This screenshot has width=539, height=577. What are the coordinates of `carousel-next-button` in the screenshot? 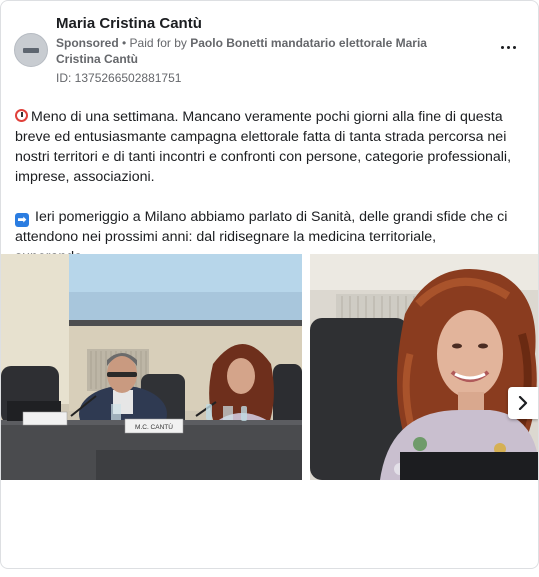 It's located at (523, 403).